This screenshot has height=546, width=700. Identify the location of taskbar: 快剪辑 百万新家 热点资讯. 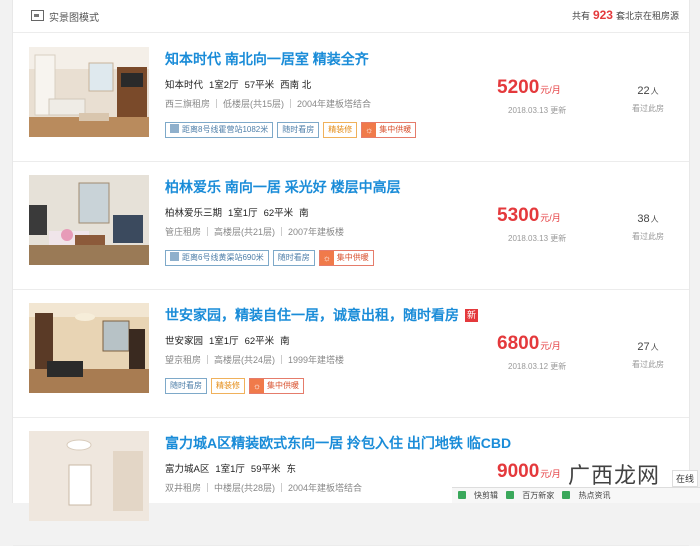
(576, 495).